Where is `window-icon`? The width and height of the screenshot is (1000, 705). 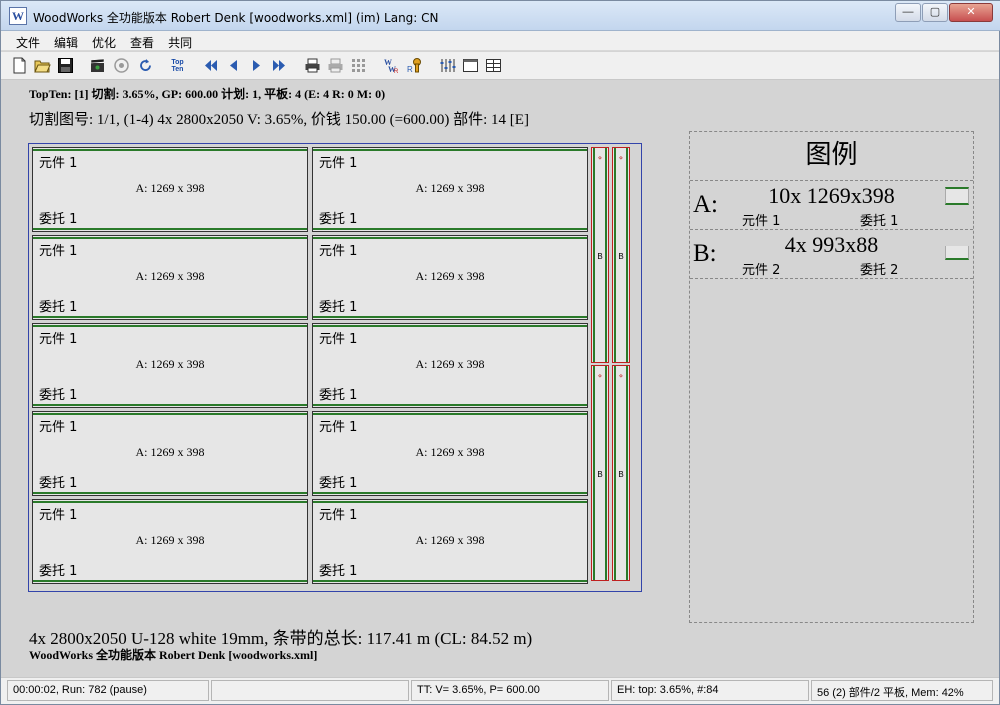
window-icon is located at coordinates (470, 65).